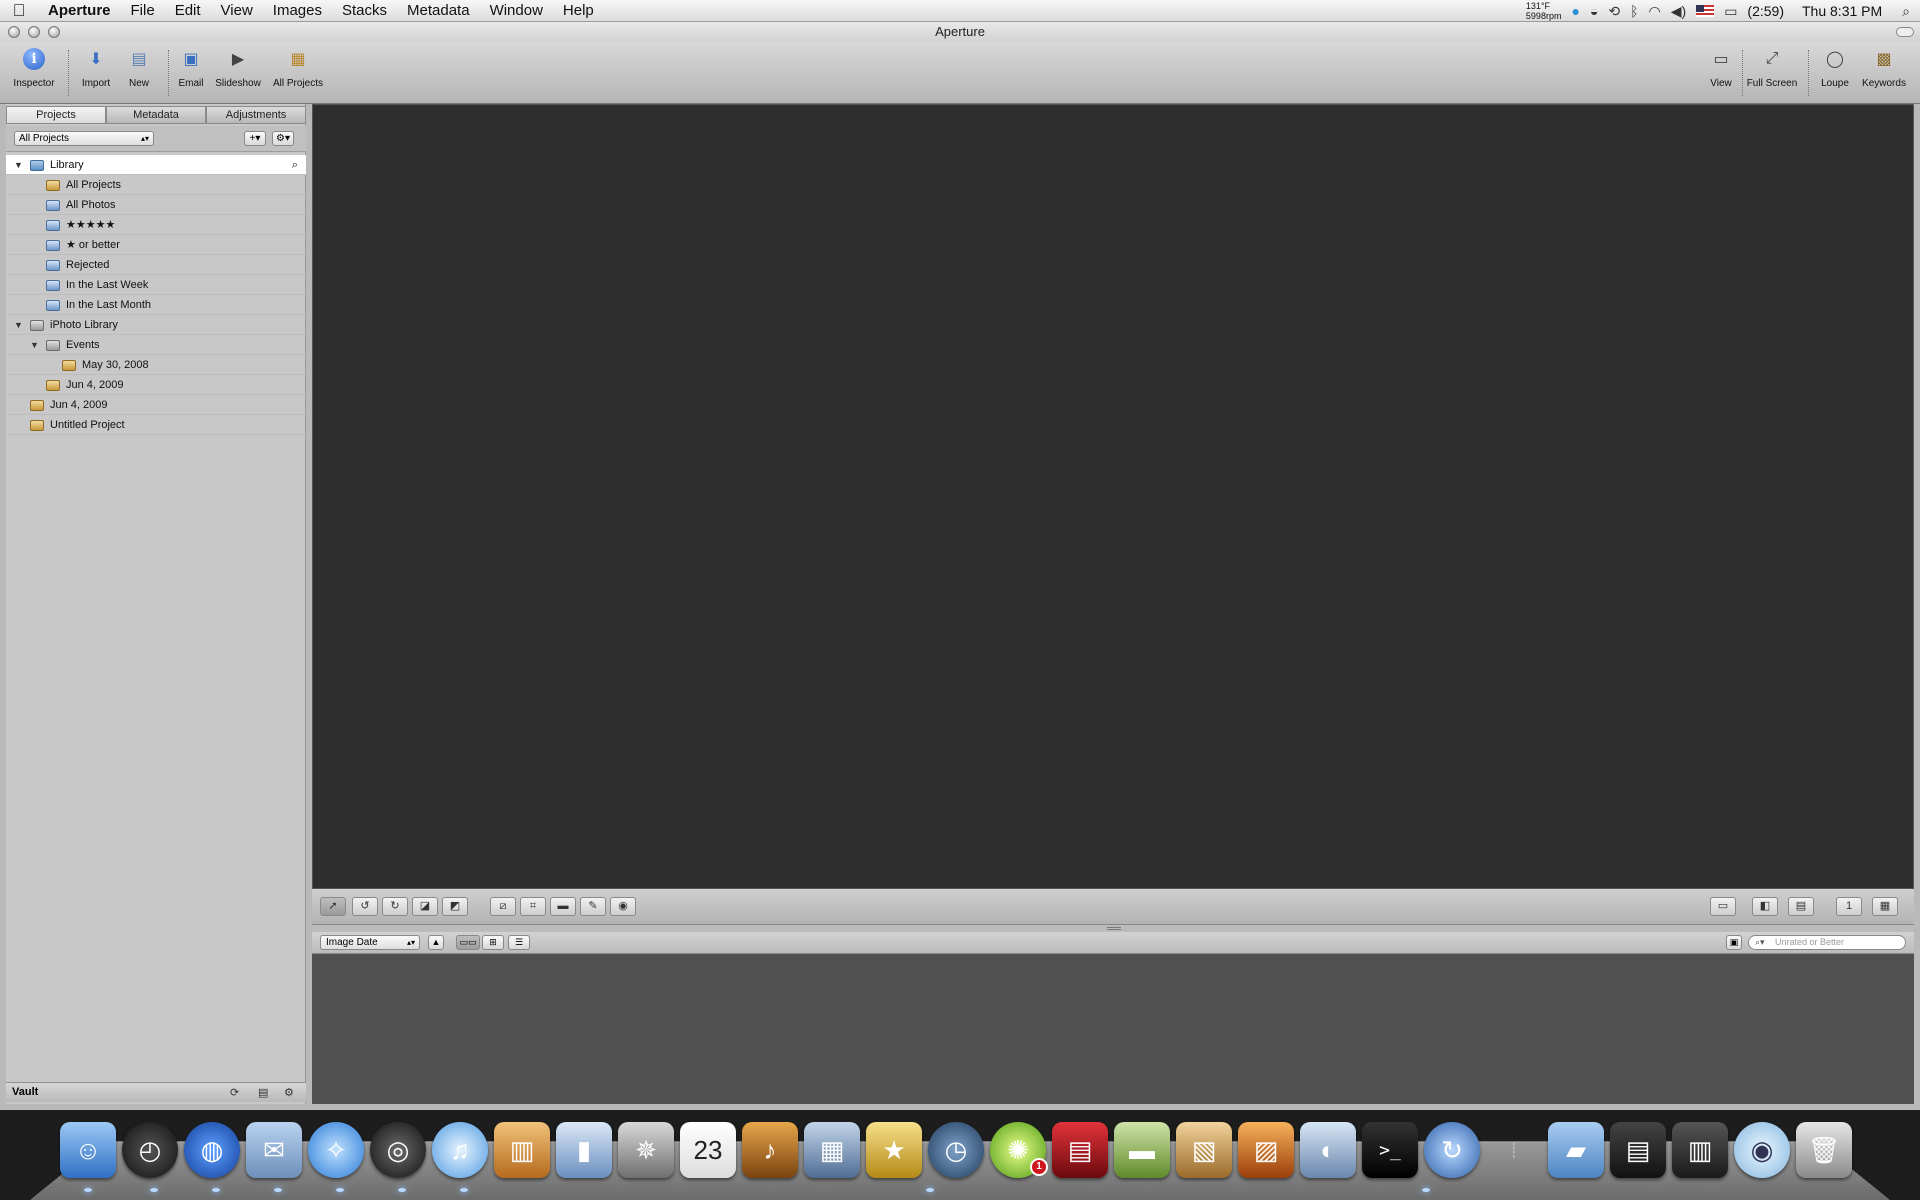 The width and height of the screenshot is (1920, 1200). Describe the element at coordinates (370, 942) in the screenshot. I see `sort-select: Image Date ▴▾` at that location.